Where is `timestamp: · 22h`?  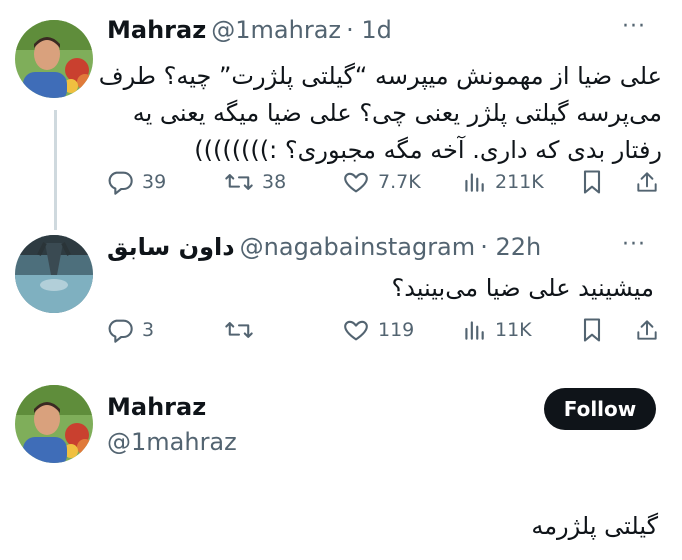 timestamp: · 22h is located at coordinates (510, 247).